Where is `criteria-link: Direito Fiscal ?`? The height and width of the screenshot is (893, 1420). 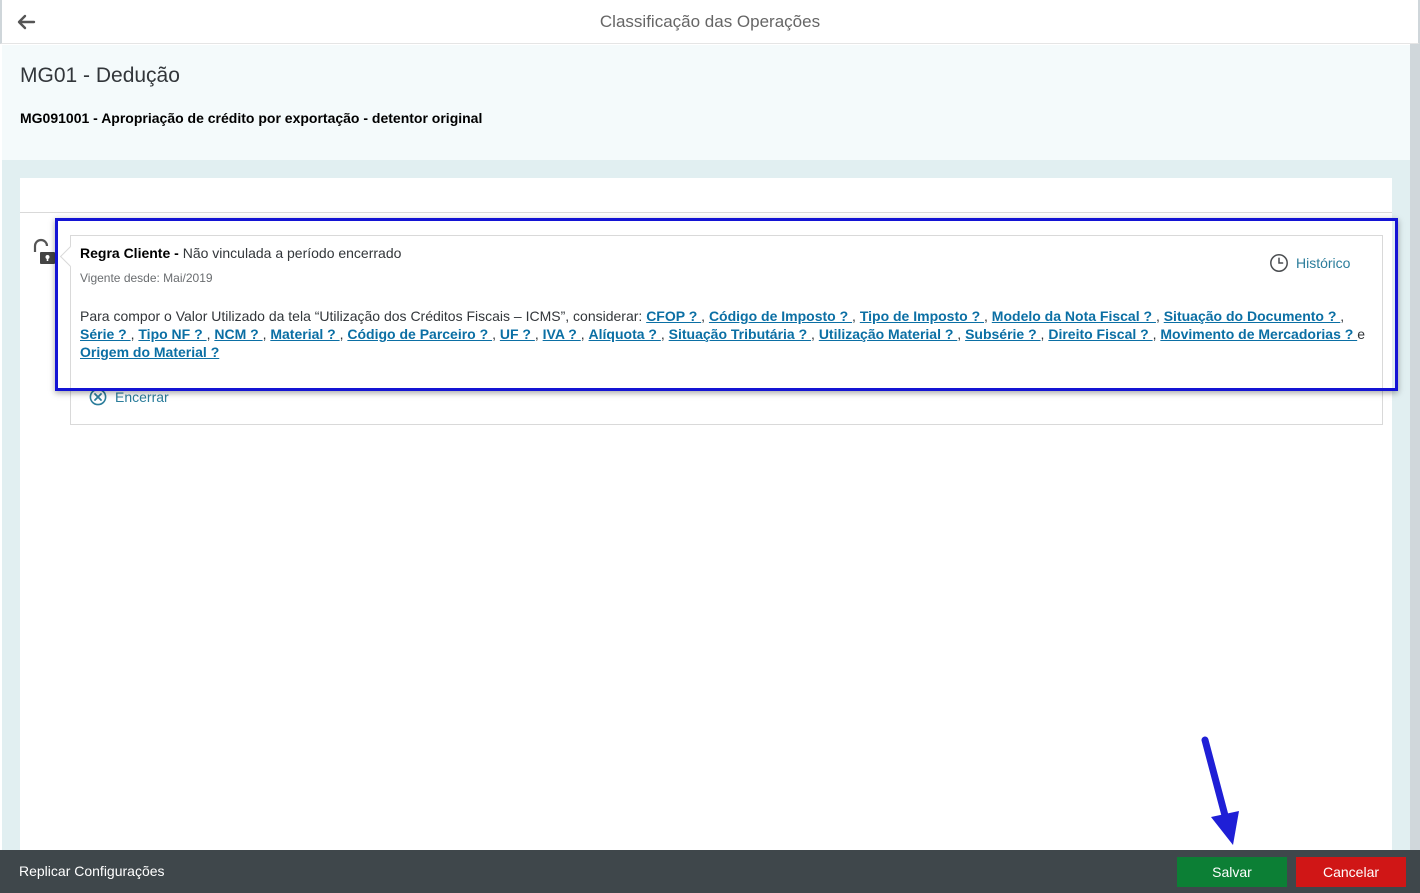
criteria-link: Direito Fiscal ? is located at coordinates (1100, 334).